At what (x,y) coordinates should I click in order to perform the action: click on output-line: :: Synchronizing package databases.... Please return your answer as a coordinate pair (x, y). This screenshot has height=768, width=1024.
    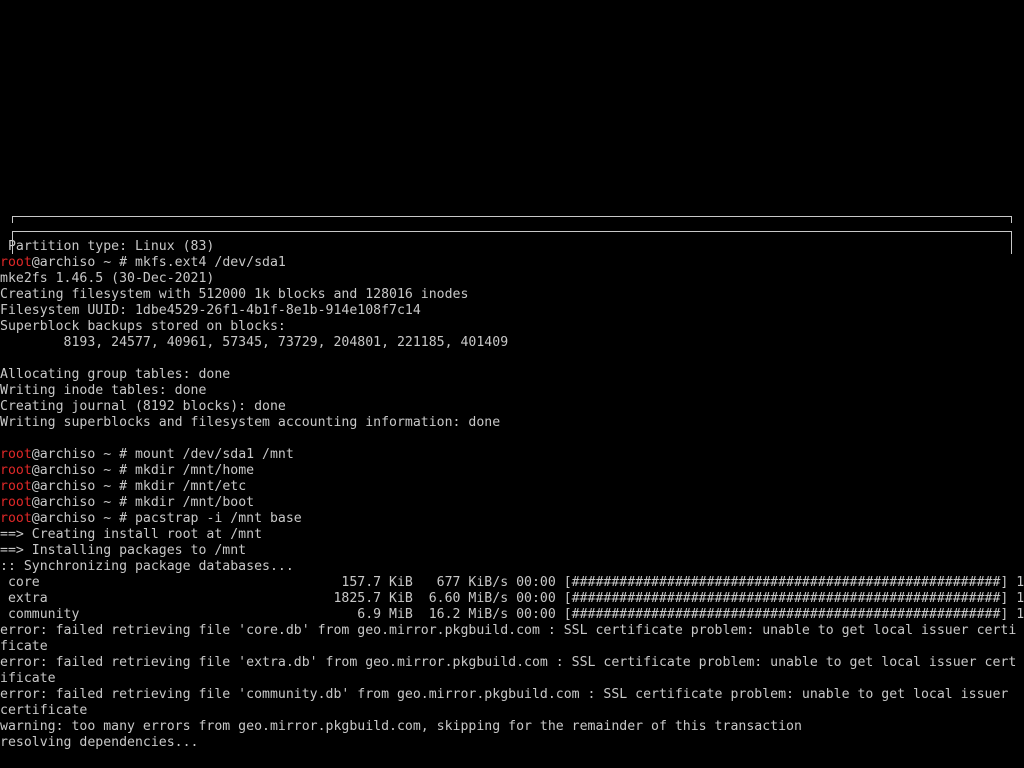
    Looking at the image, I should click on (147, 566).